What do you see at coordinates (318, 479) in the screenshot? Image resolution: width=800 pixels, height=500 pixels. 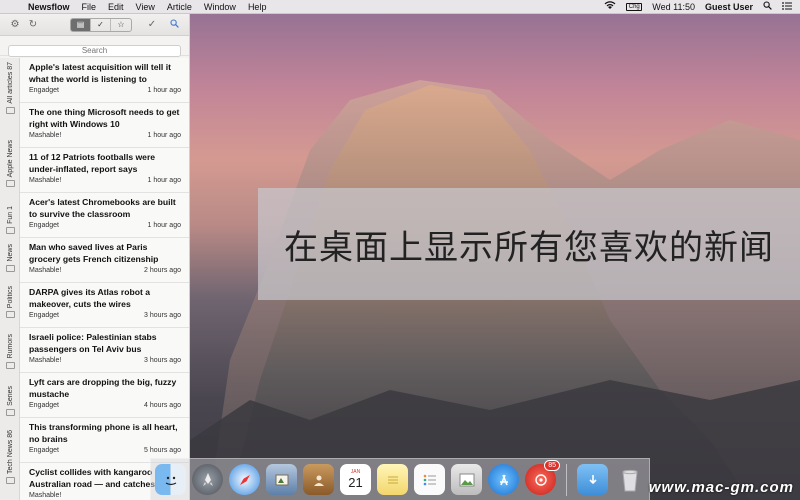 I see `contacts-book-icon` at bounding box center [318, 479].